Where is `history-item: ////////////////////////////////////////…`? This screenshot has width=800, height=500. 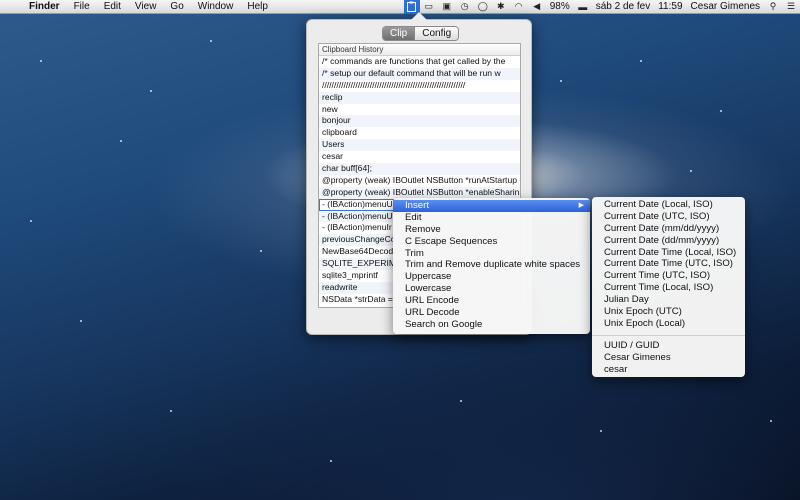
history-item: ////////////////////////////////////////… is located at coordinates (419, 86).